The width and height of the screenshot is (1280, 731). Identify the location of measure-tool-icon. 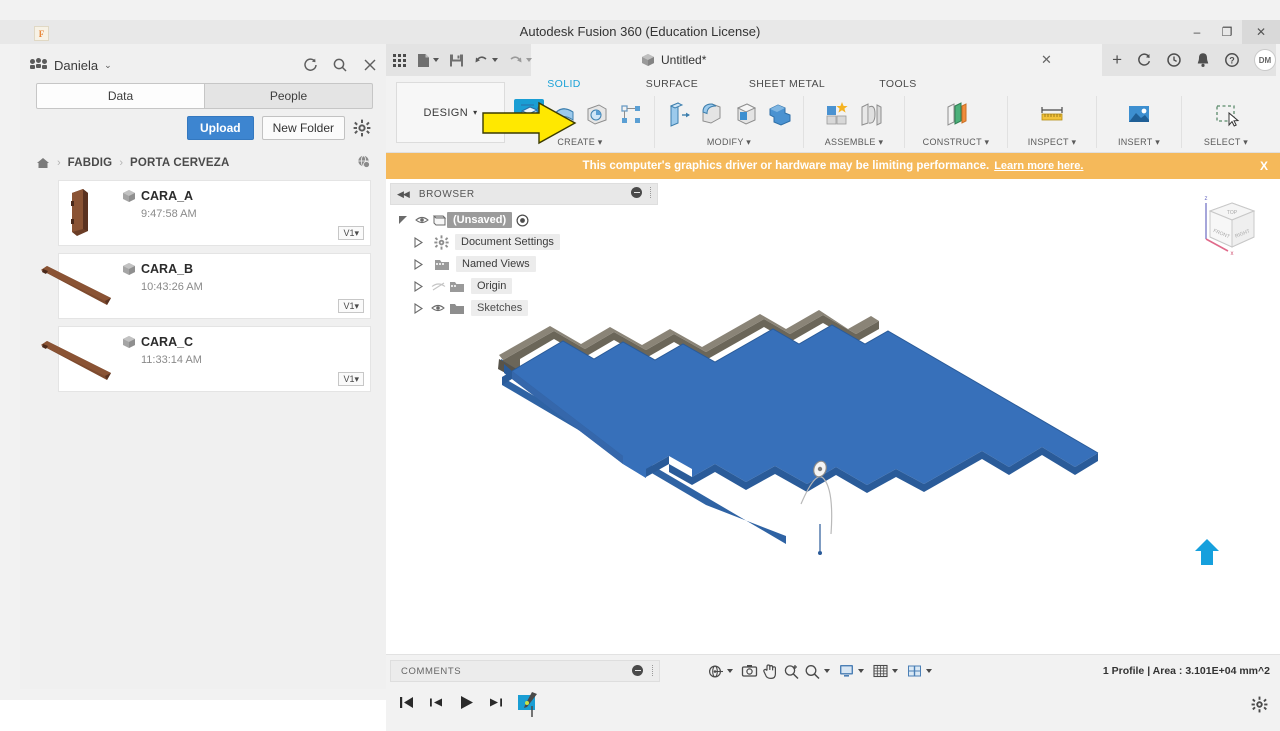
(1052, 114).